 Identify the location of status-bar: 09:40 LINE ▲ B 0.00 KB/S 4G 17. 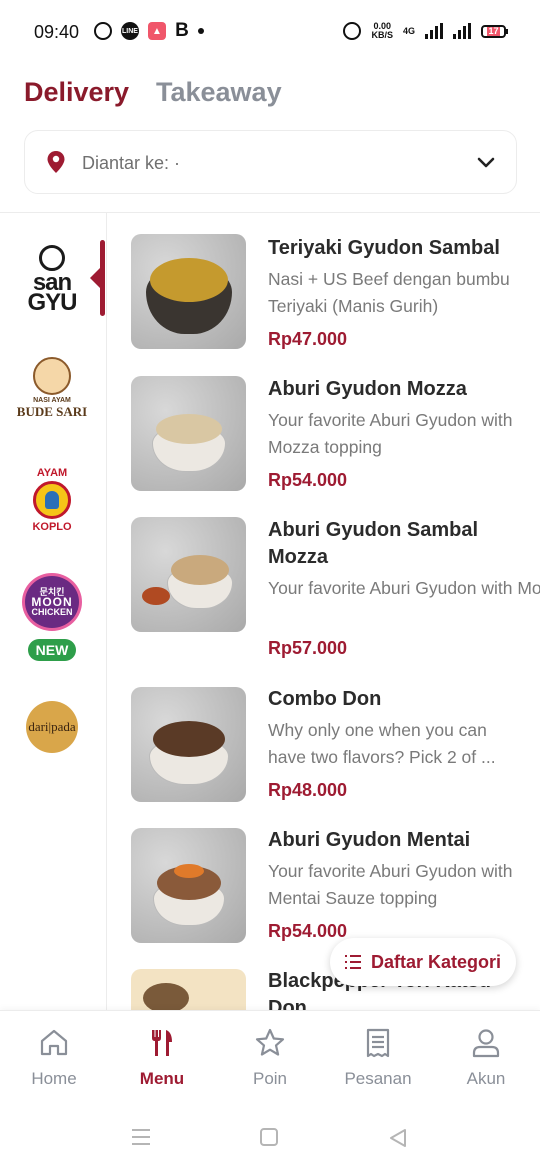
(270, 33).